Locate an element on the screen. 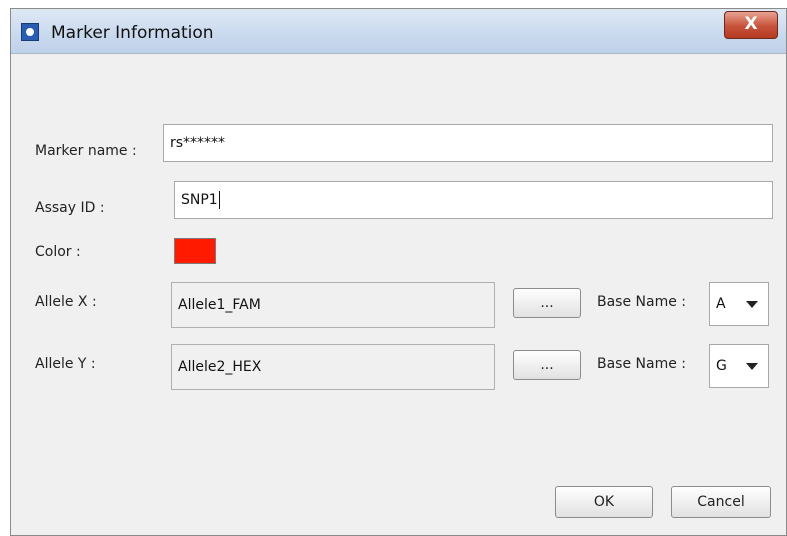 This screenshot has height=536, width=787. allele-x-base-name-label: Base Name : is located at coordinates (642, 302).